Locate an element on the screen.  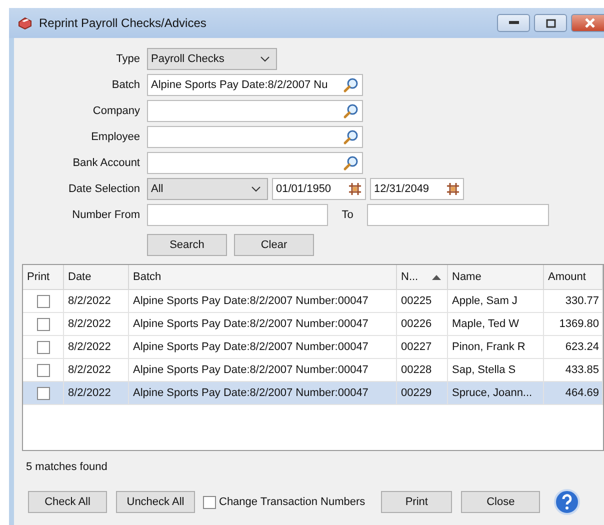
date-field: 01/01/1950 is located at coordinates (319, 189).